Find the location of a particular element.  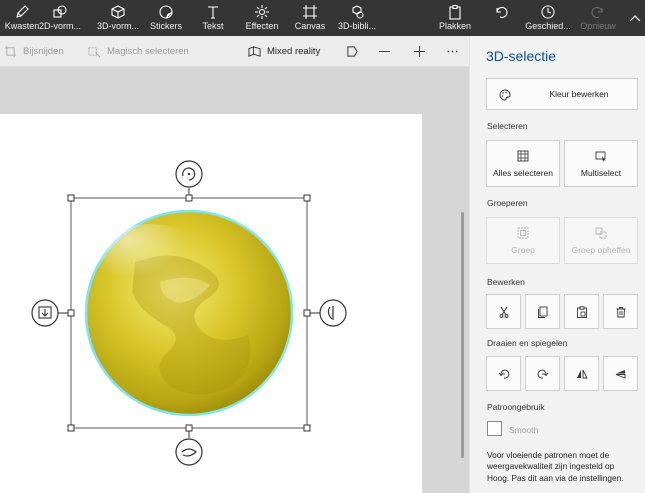

undo-icon is located at coordinates (502, 12).